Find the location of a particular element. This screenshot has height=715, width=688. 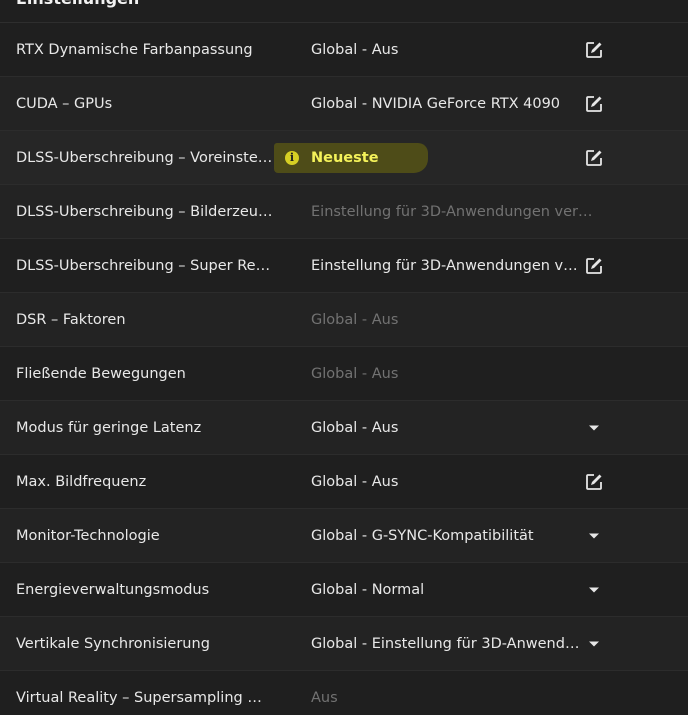

setting-value: Global - G-SYNC-Kompatibilität is located at coordinates (422, 535).